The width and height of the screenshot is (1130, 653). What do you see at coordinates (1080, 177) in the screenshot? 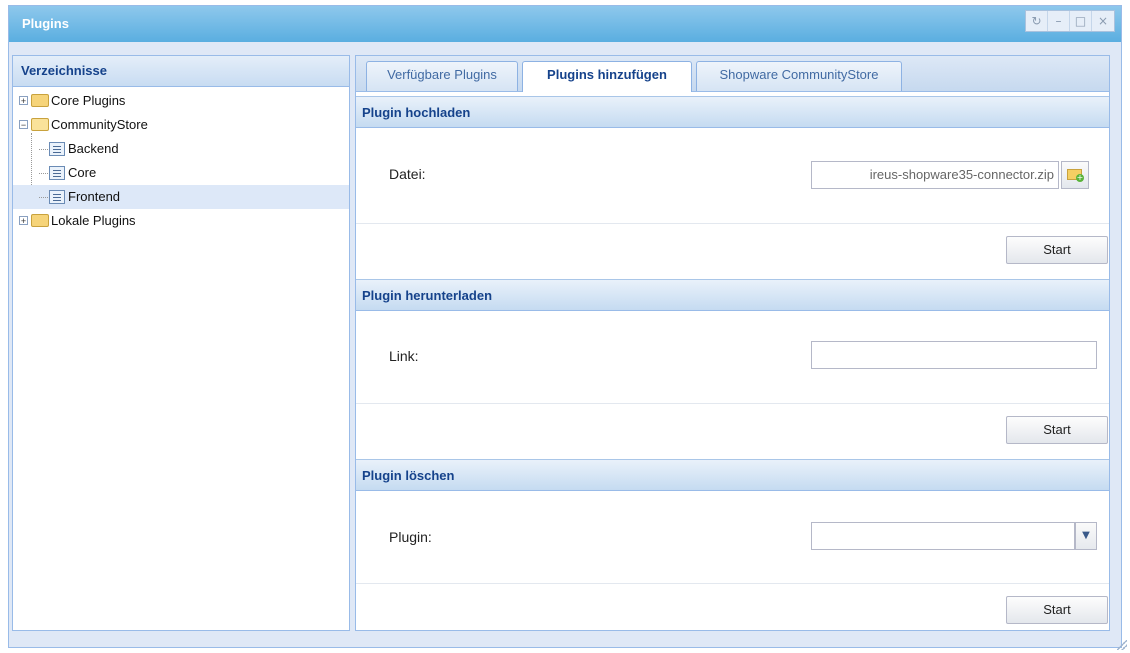
I see `add-icon: +` at bounding box center [1080, 177].